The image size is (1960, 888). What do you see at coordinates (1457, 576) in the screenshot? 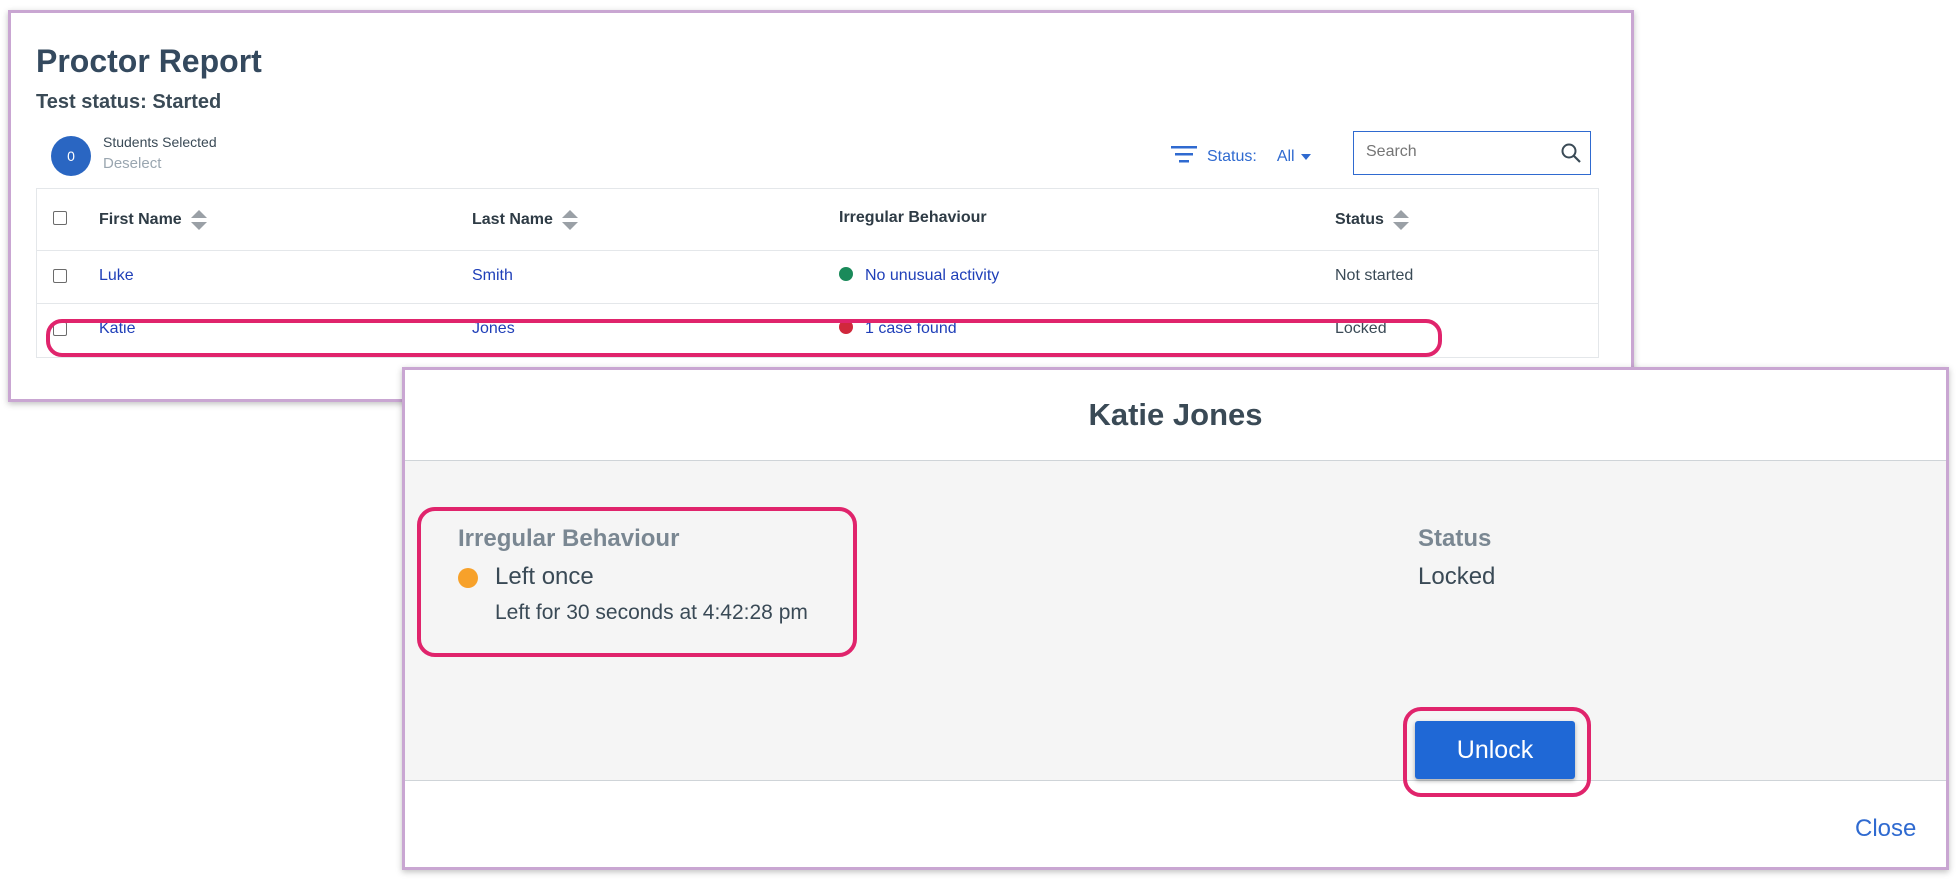
I see `status-value: Locked` at bounding box center [1457, 576].